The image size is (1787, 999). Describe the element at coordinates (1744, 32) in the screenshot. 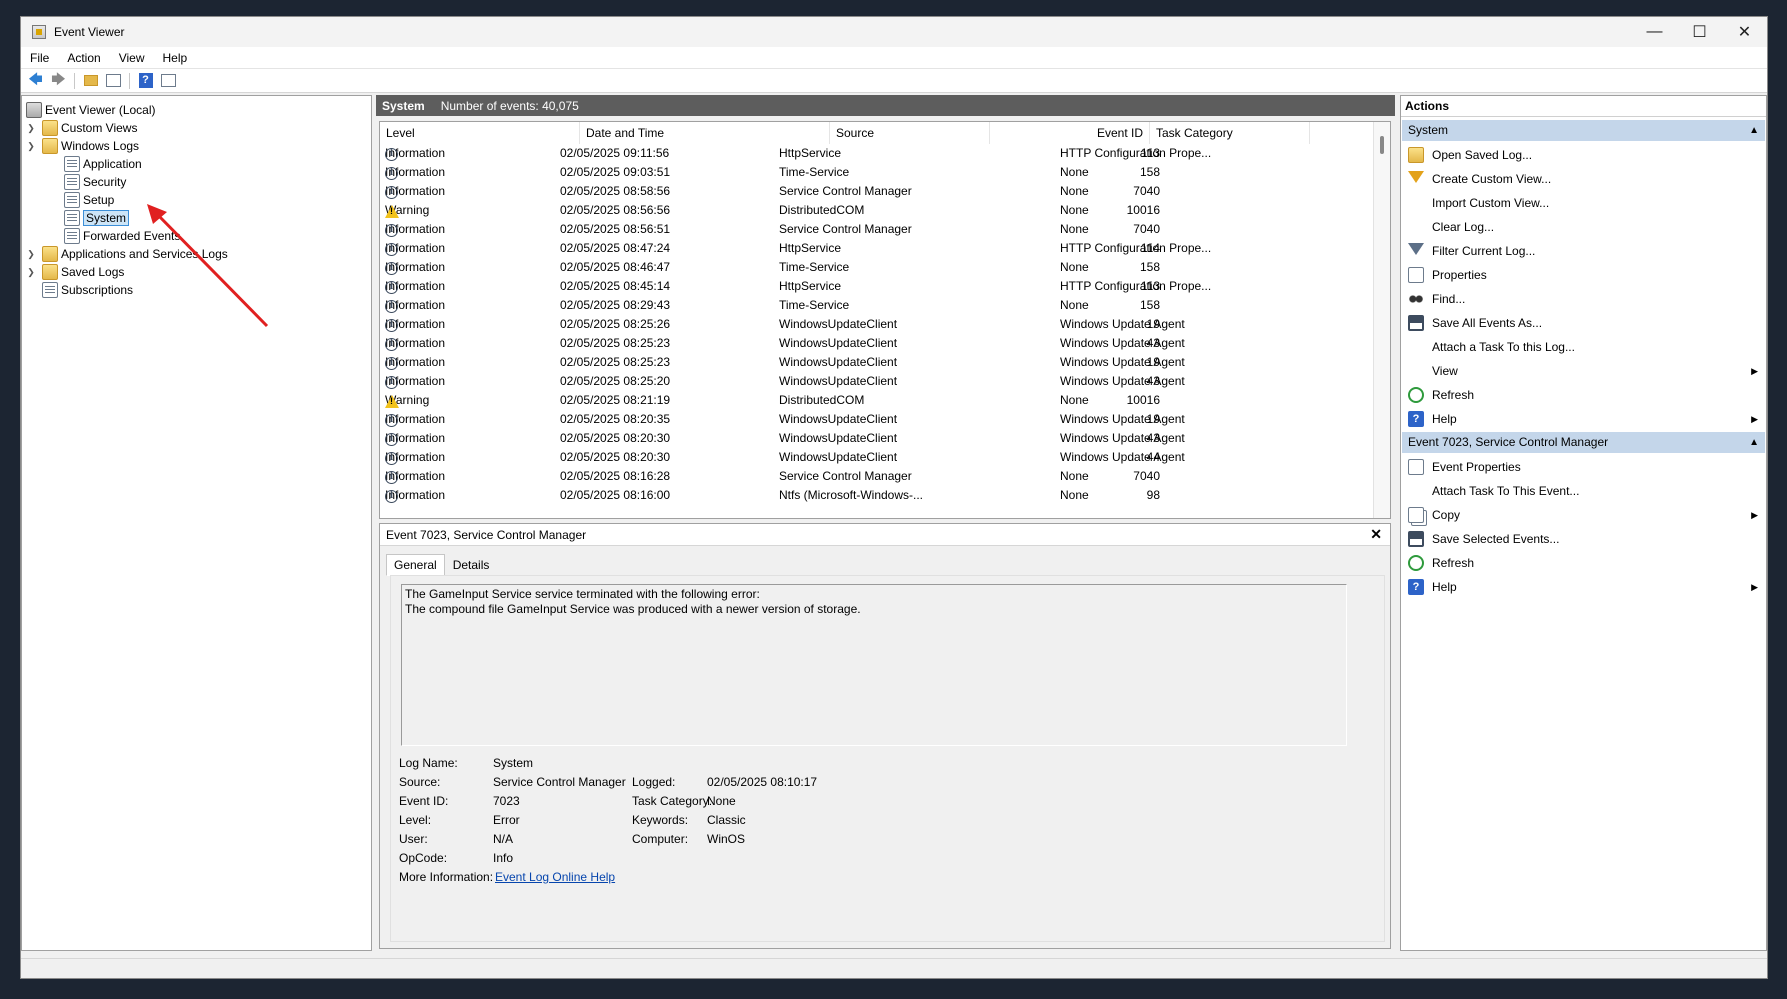

I see `close-button: ✕` at that location.